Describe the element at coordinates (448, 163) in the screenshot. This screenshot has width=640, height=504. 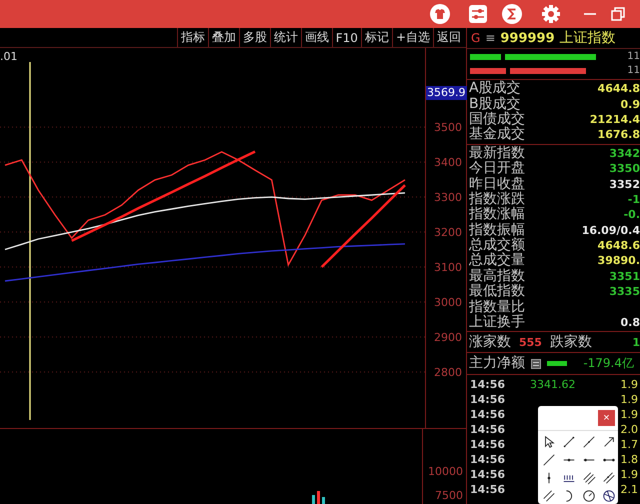
I see `price-axis-label: 3400` at that location.